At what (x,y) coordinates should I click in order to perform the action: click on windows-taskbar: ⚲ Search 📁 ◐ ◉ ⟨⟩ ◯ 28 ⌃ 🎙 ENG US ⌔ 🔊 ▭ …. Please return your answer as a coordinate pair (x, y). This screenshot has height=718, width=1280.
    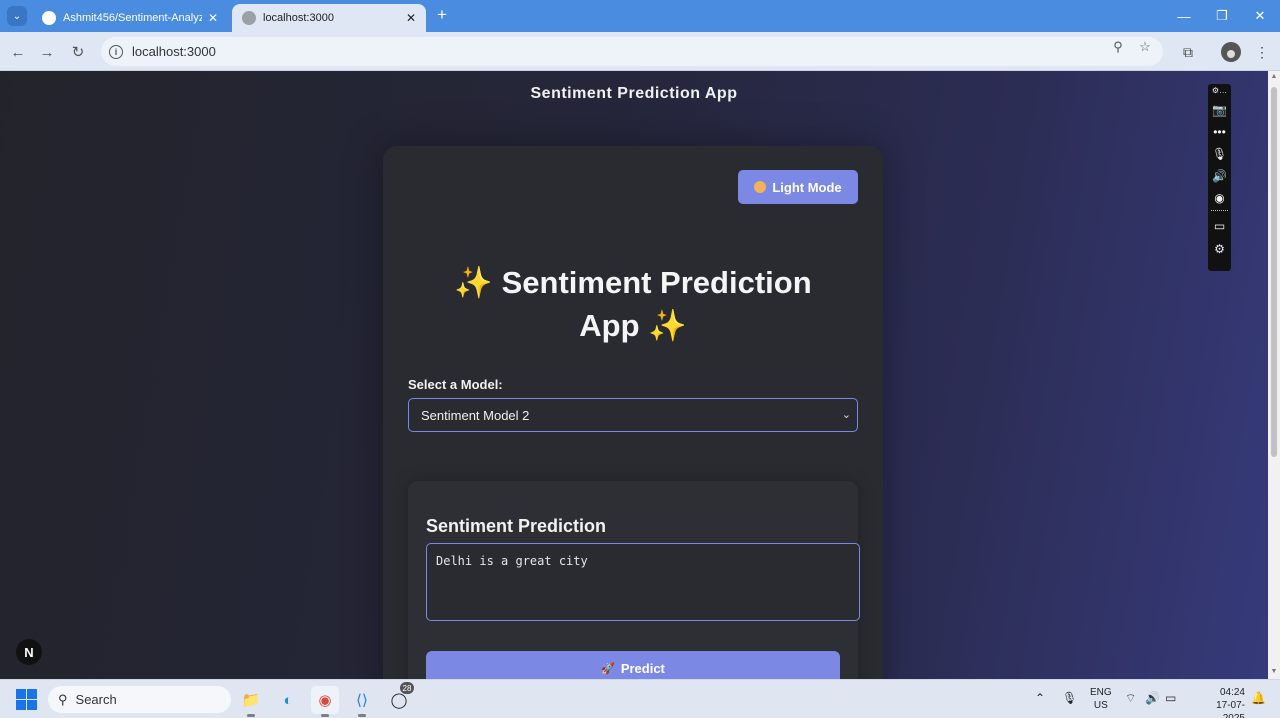
    Looking at the image, I should click on (640, 698).